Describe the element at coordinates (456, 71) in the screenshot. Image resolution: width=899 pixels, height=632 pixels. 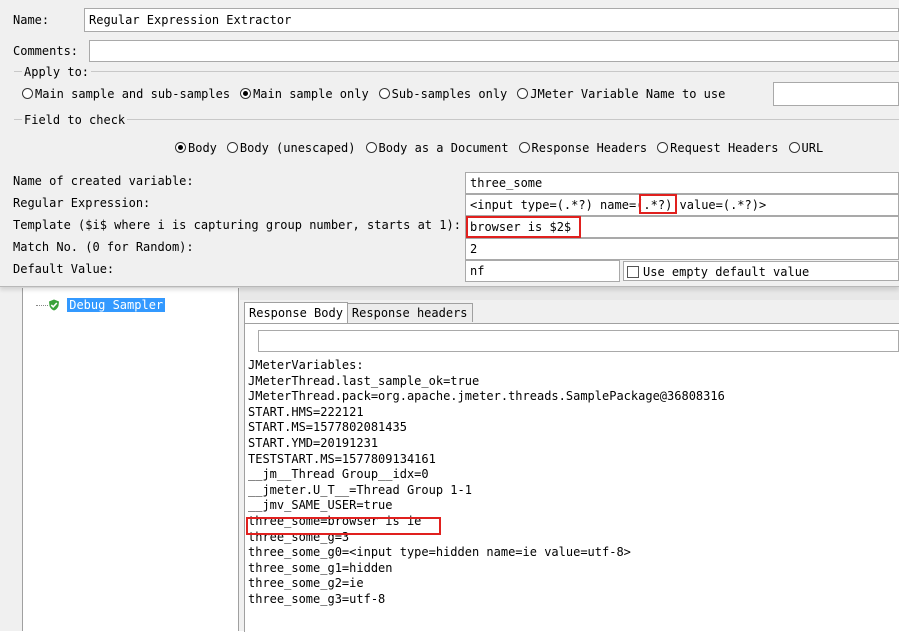
I see `apply-to-border` at that location.